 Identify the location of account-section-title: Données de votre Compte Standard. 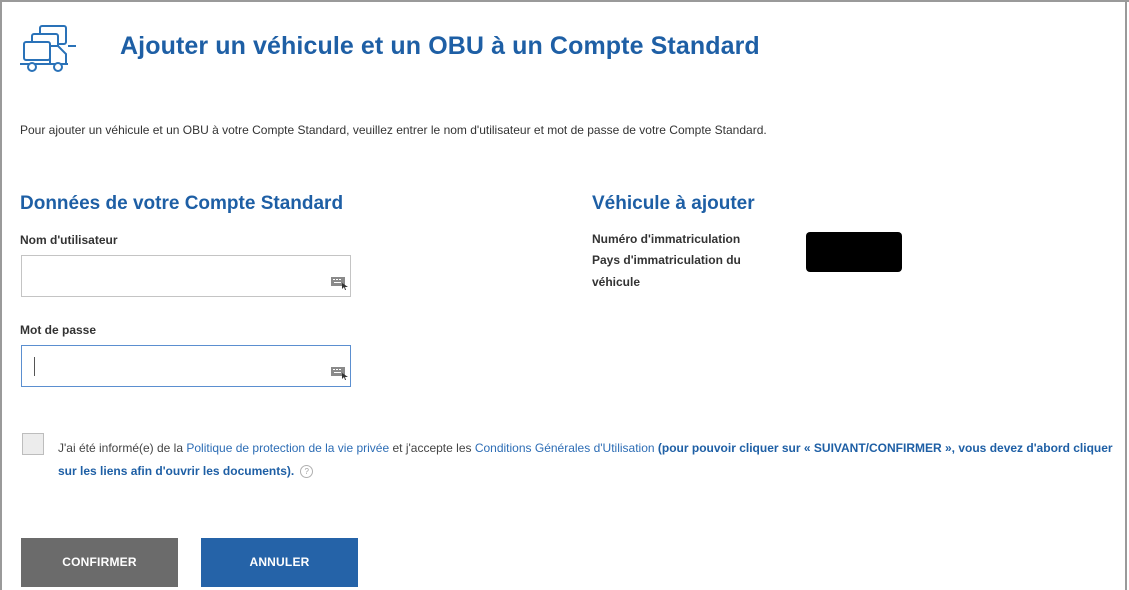
(182, 203).